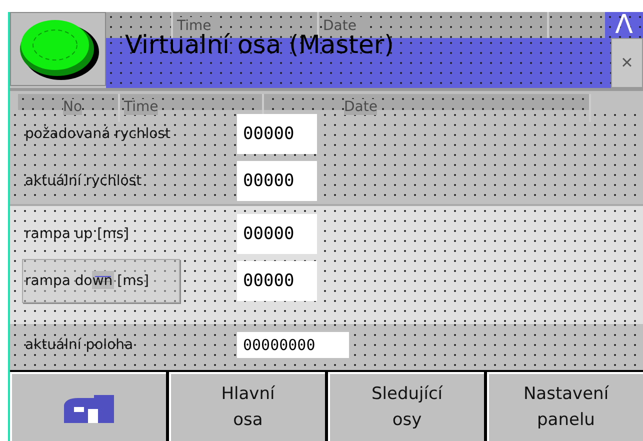 Image resolution: width=643 pixels, height=441 pixels. What do you see at coordinates (627, 63) in the screenshot?
I see `close-button: ×` at bounding box center [627, 63].